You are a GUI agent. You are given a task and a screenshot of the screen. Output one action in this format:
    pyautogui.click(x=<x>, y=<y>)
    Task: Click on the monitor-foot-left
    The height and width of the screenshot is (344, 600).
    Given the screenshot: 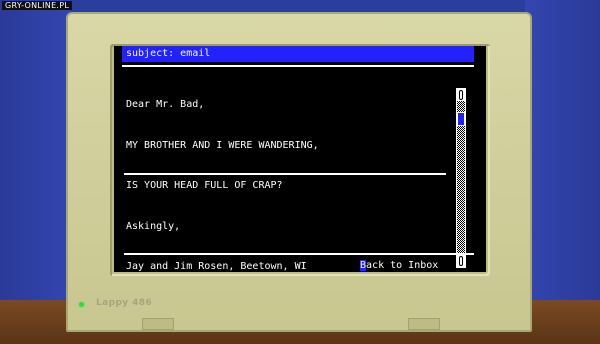 What is the action you would take?
    pyautogui.click(x=158, y=324)
    